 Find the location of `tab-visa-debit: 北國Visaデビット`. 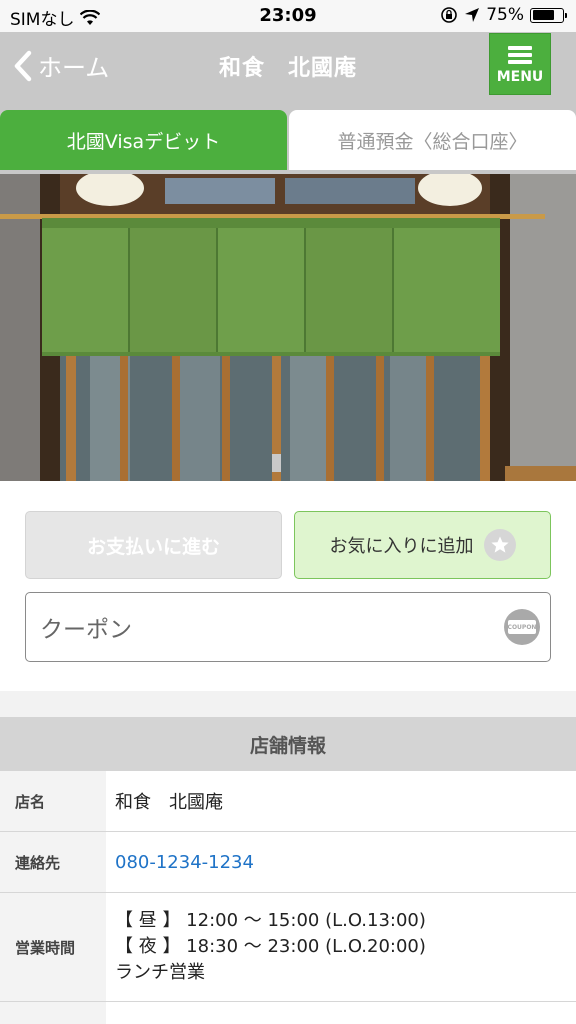

tab-visa-debit: 北國Visaデビット is located at coordinates (143, 140).